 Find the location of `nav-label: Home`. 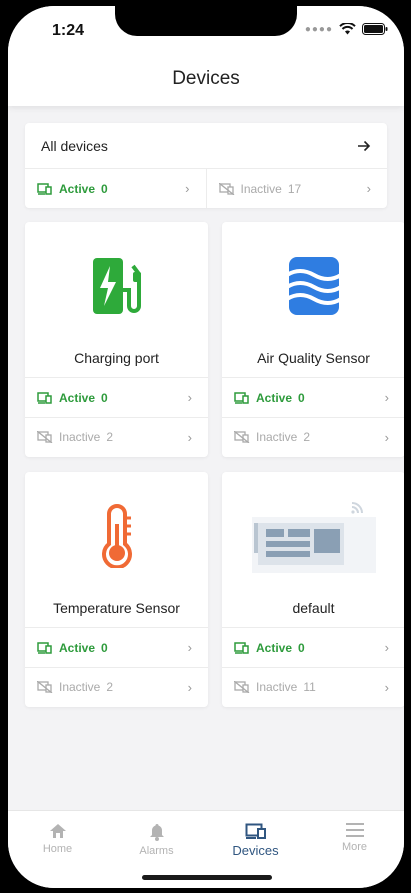

nav-label: Home is located at coordinates (57, 849).